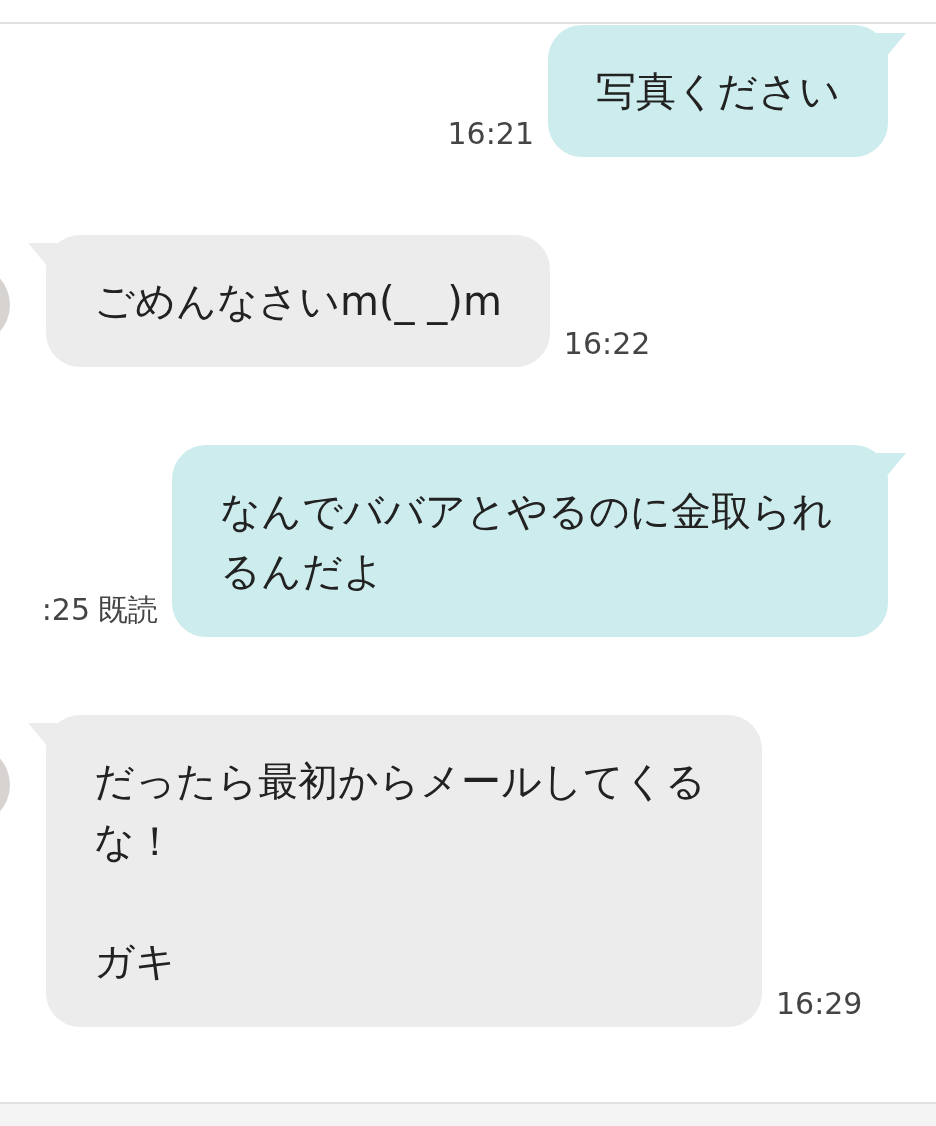 The height and width of the screenshot is (1126, 936). I want to click on message-text: ガキ, so click(135, 961).